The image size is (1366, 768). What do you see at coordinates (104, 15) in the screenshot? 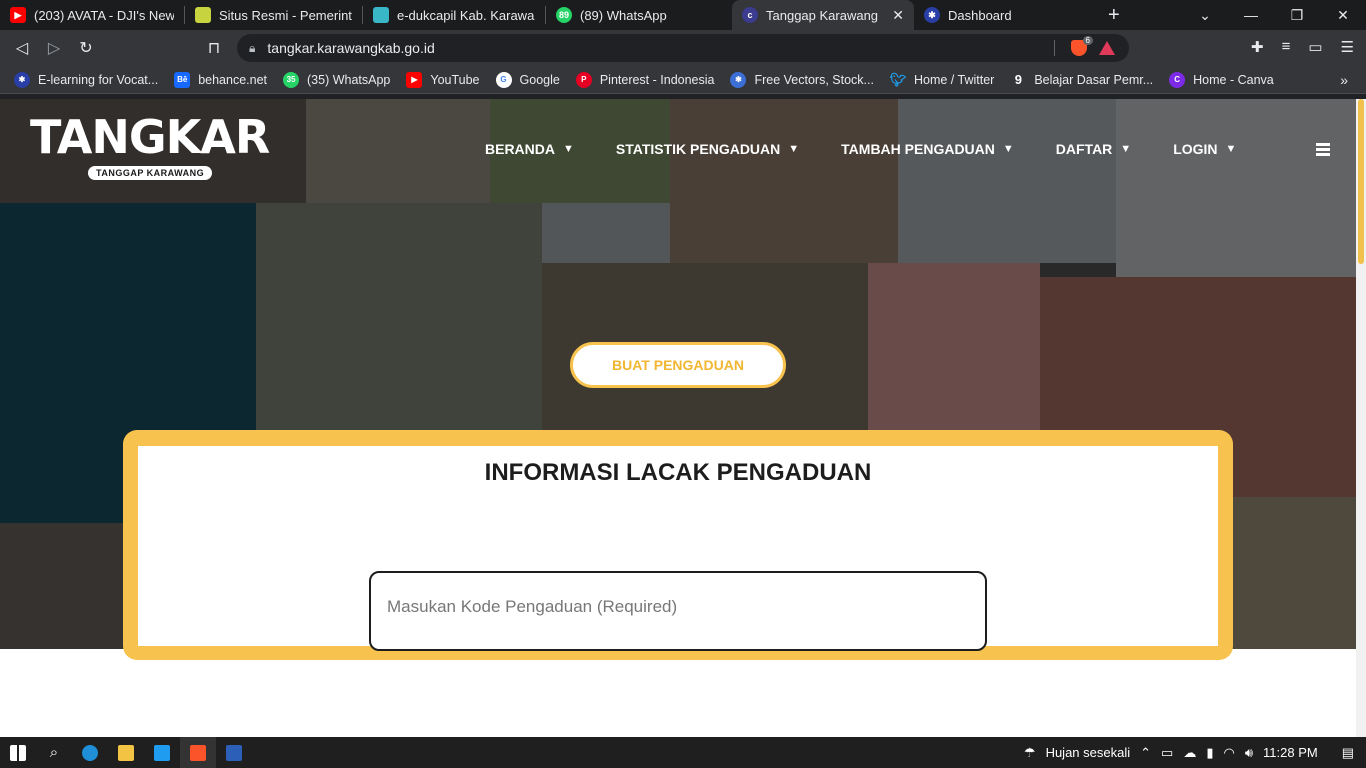
I see `tab-title: (203) AVATA - DJI's Newest` at bounding box center [104, 15].